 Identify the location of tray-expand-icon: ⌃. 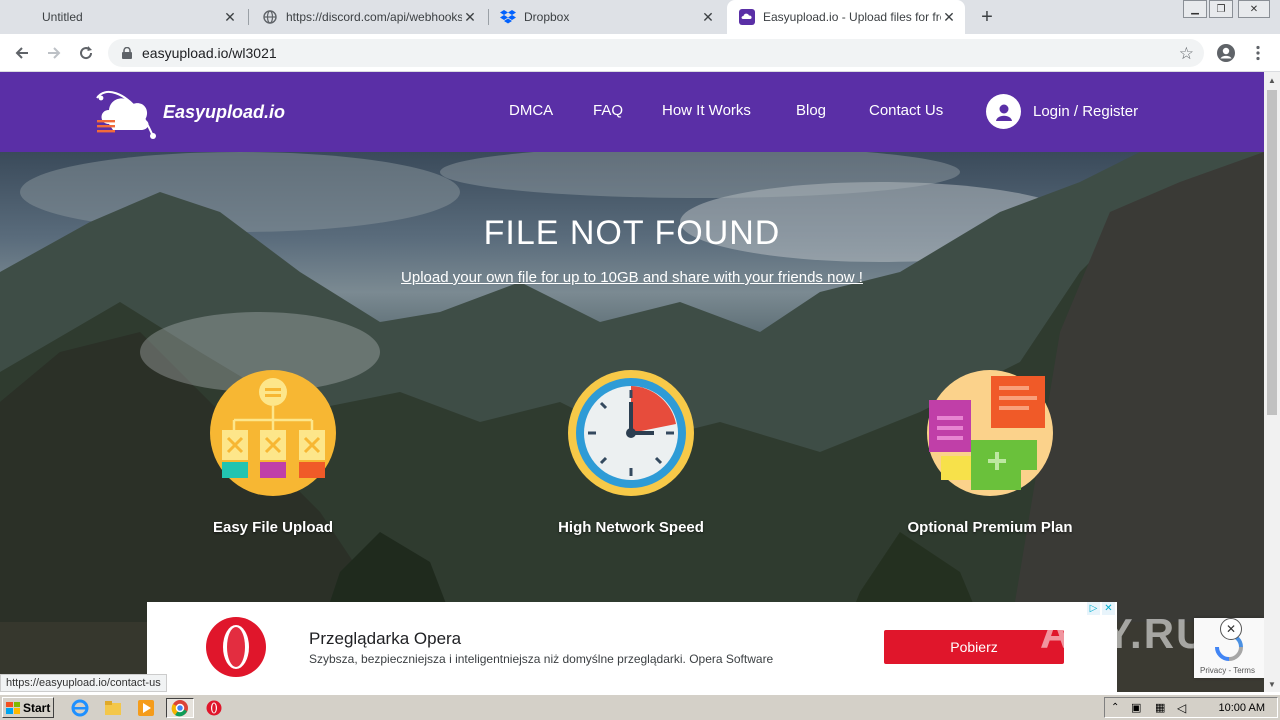
(1115, 707).